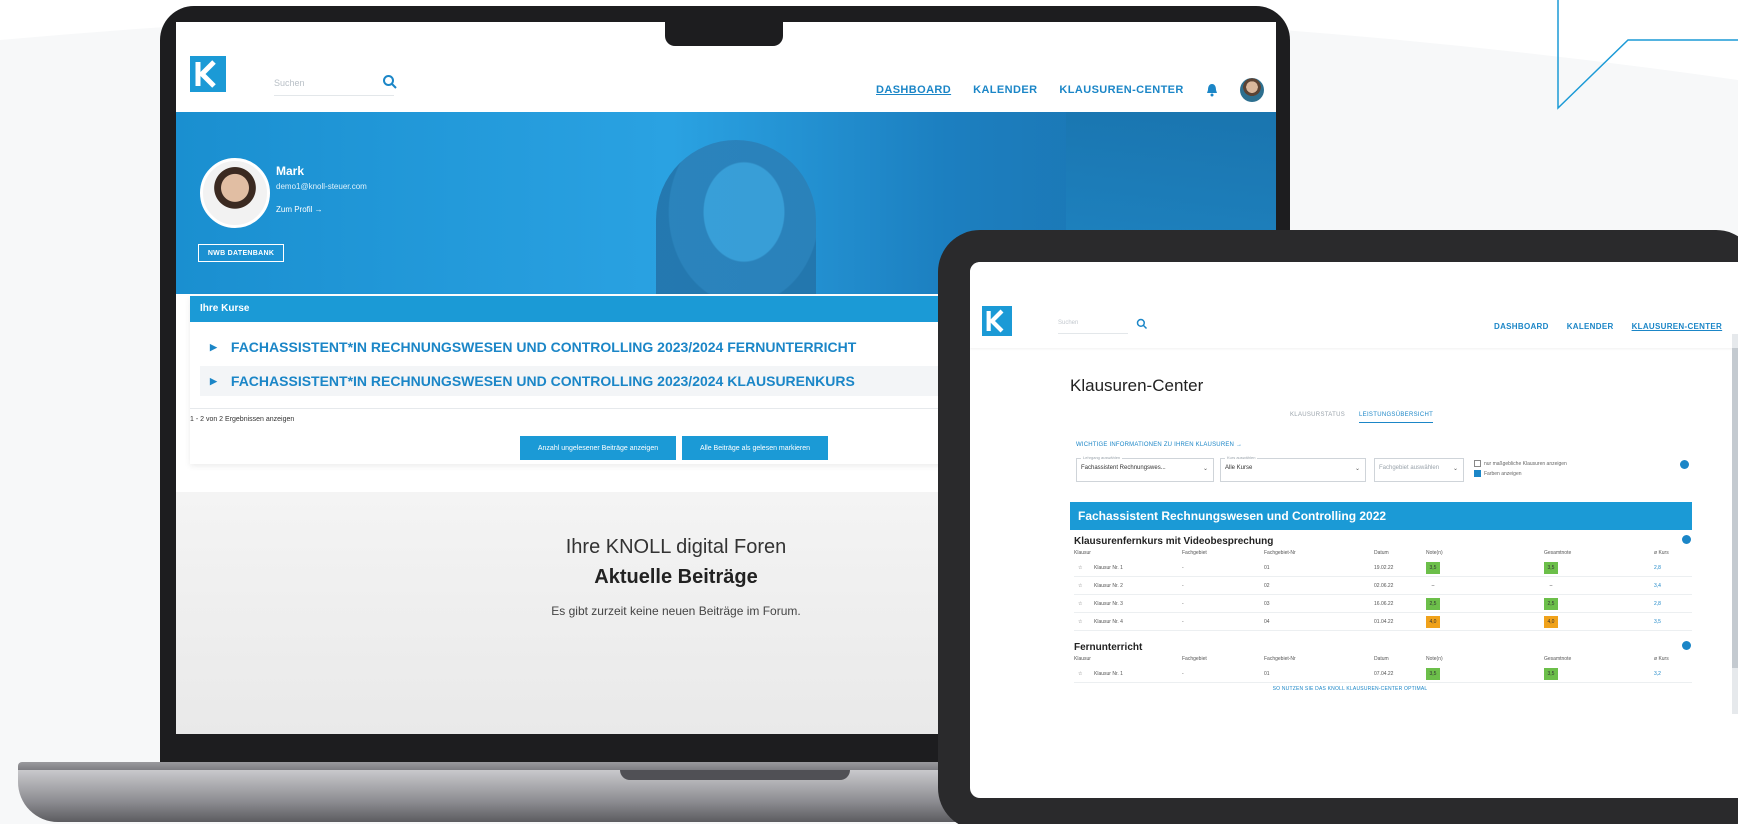 This screenshot has height=824, width=1738. What do you see at coordinates (1657, 586) in the screenshot?
I see `course-average-link: 3,4` at bounding box center [1657, 586].